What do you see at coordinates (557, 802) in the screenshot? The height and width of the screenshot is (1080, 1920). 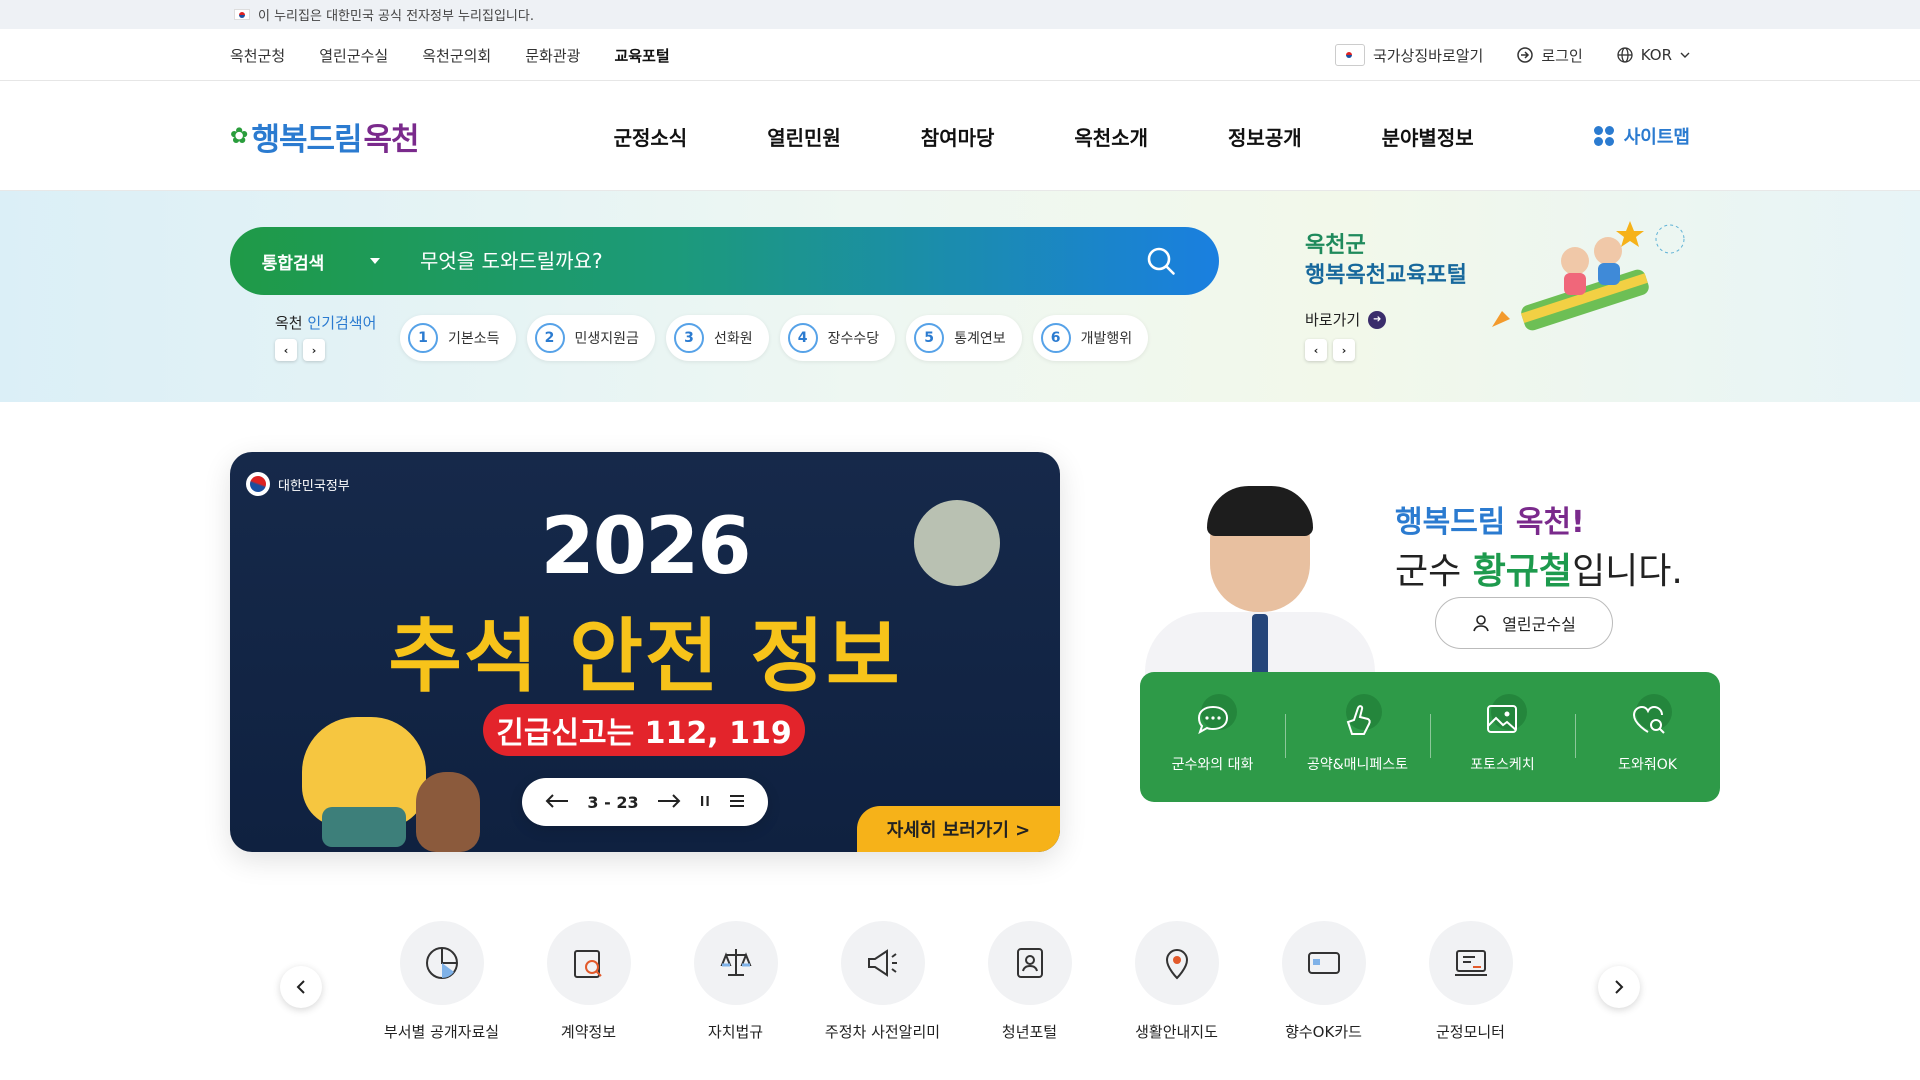 I see `banner-prev-button` at bounding box center [557, 802].